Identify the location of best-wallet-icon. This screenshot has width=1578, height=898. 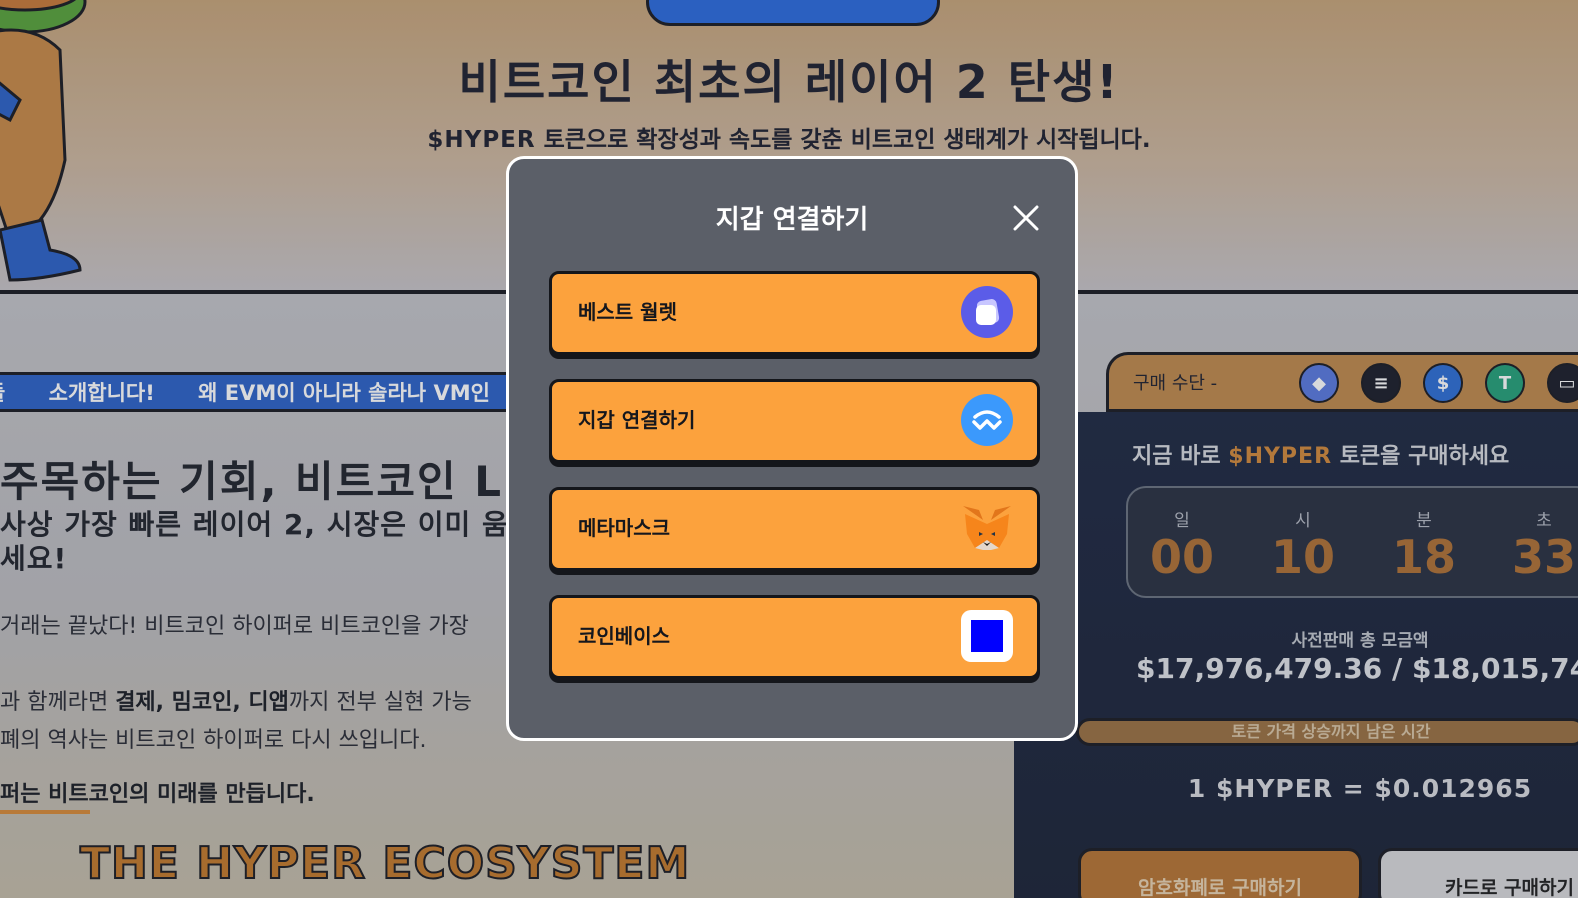
(987, 312).